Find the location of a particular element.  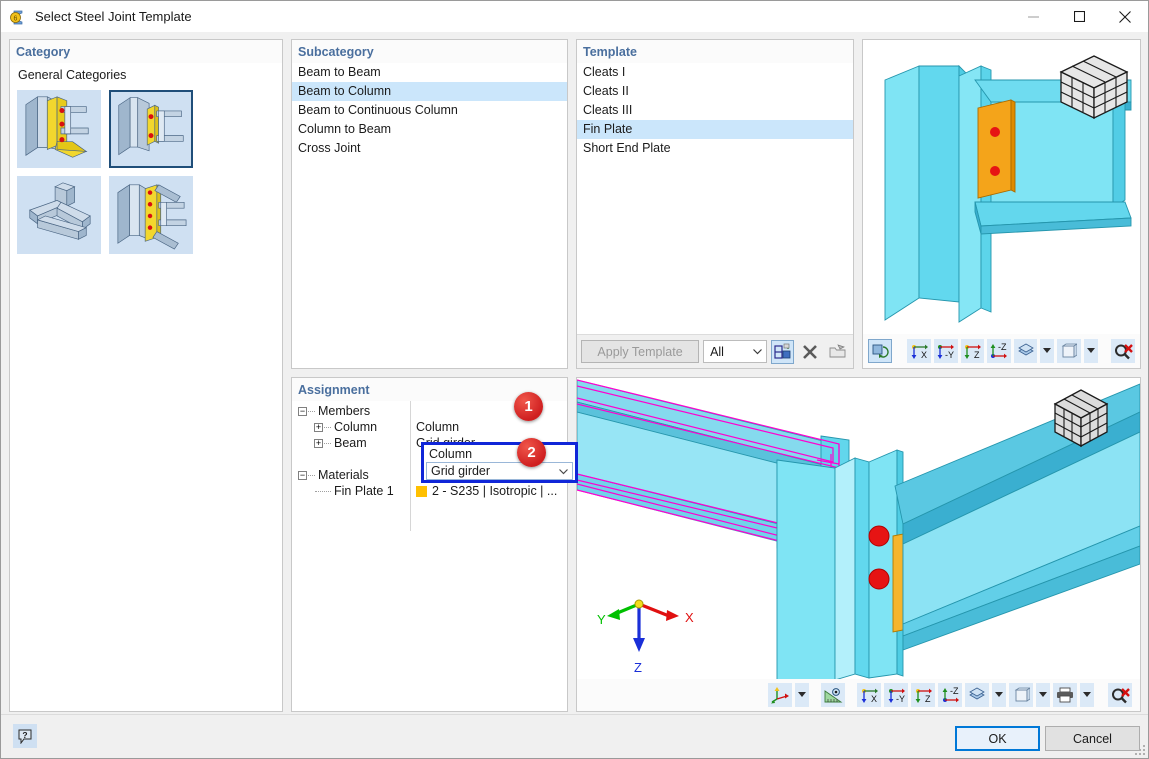

subcategory-item-cross-joint: Cross Joint is located at coordinates (429, 148).